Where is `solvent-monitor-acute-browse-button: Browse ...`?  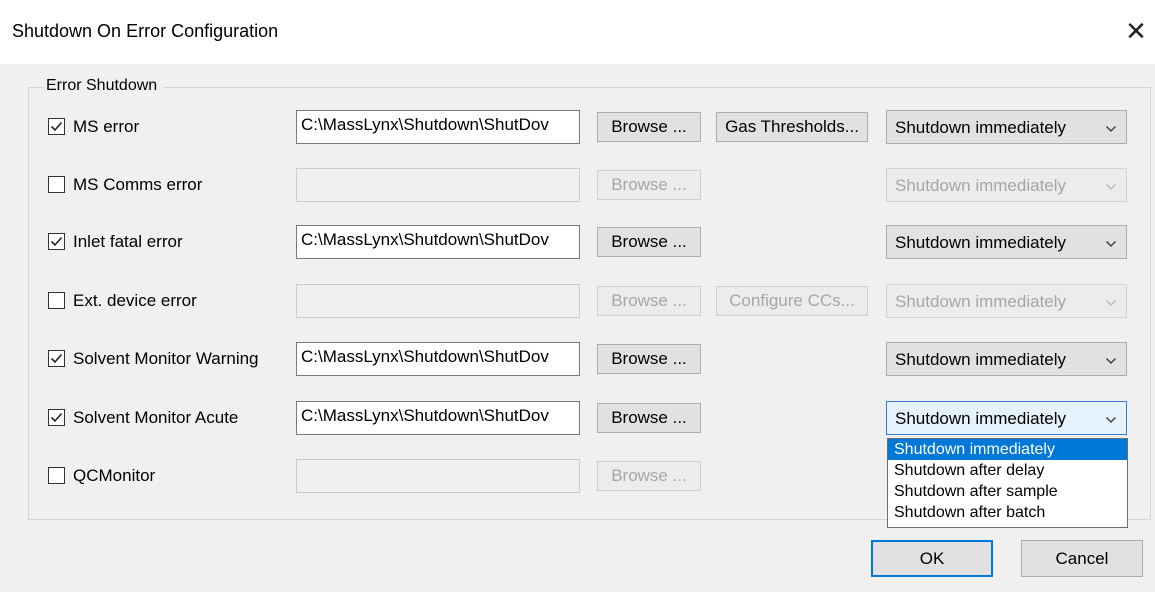 solvent-monitor-acute-browse-button: Browse ... is located at coordinates (649, 418).